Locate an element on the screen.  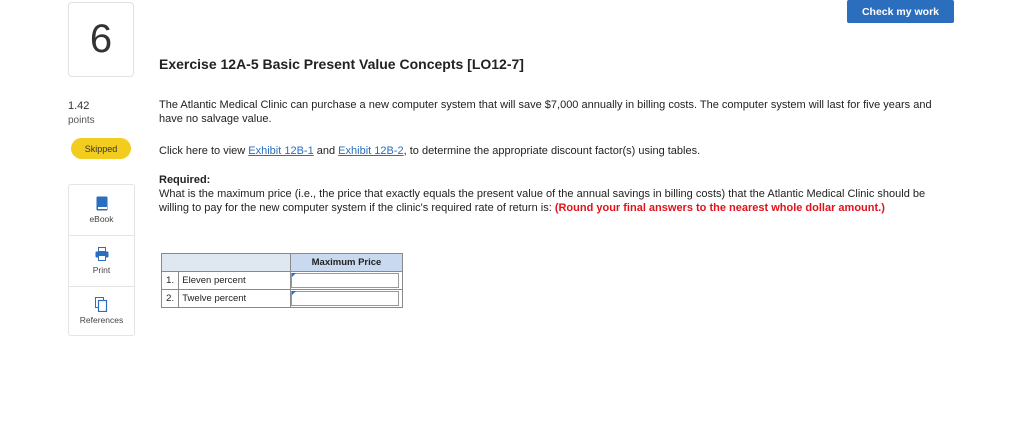
references-label: References is located at coordinates (101, 320).